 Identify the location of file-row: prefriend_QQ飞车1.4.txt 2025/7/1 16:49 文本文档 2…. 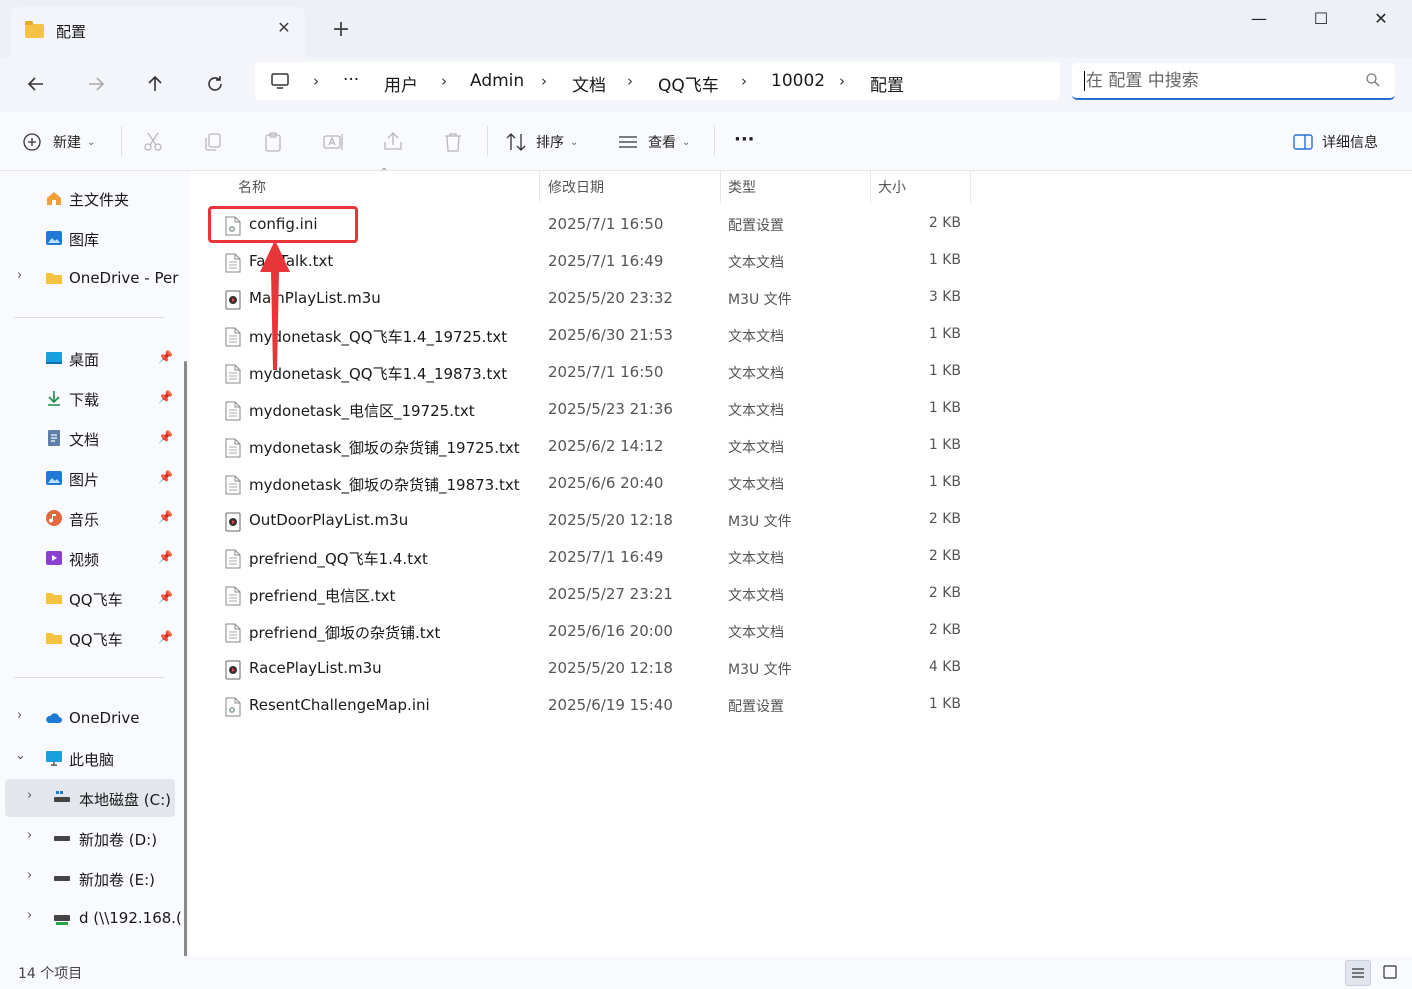
(591, 558).